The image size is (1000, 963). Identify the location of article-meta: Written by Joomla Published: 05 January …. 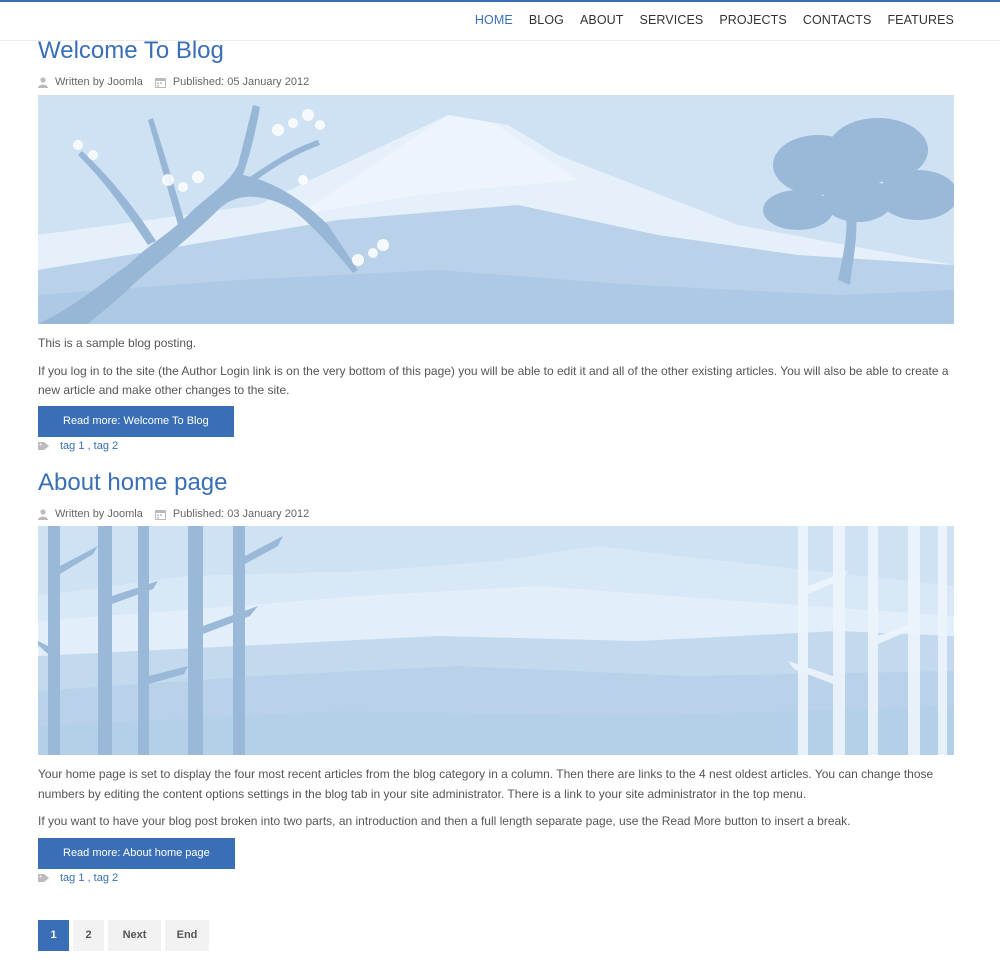
(496, 82).